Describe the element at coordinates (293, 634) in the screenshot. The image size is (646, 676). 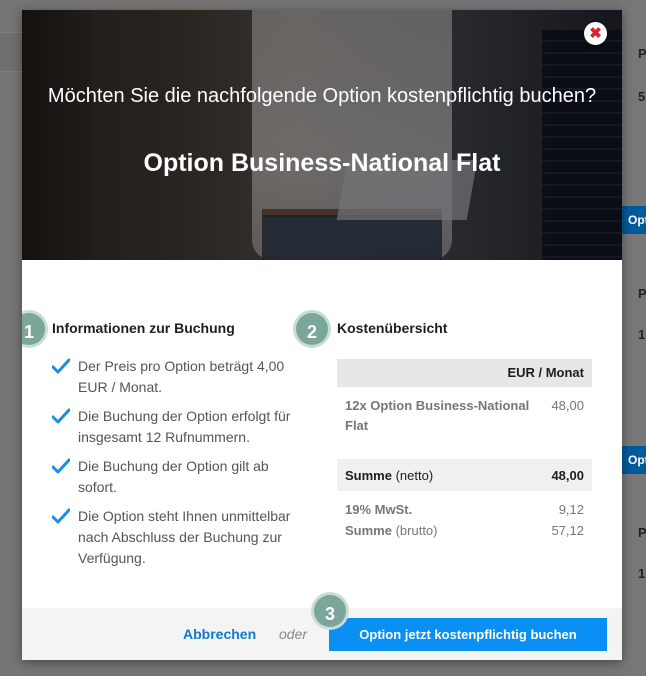
I see `or-text: oder` at that location.